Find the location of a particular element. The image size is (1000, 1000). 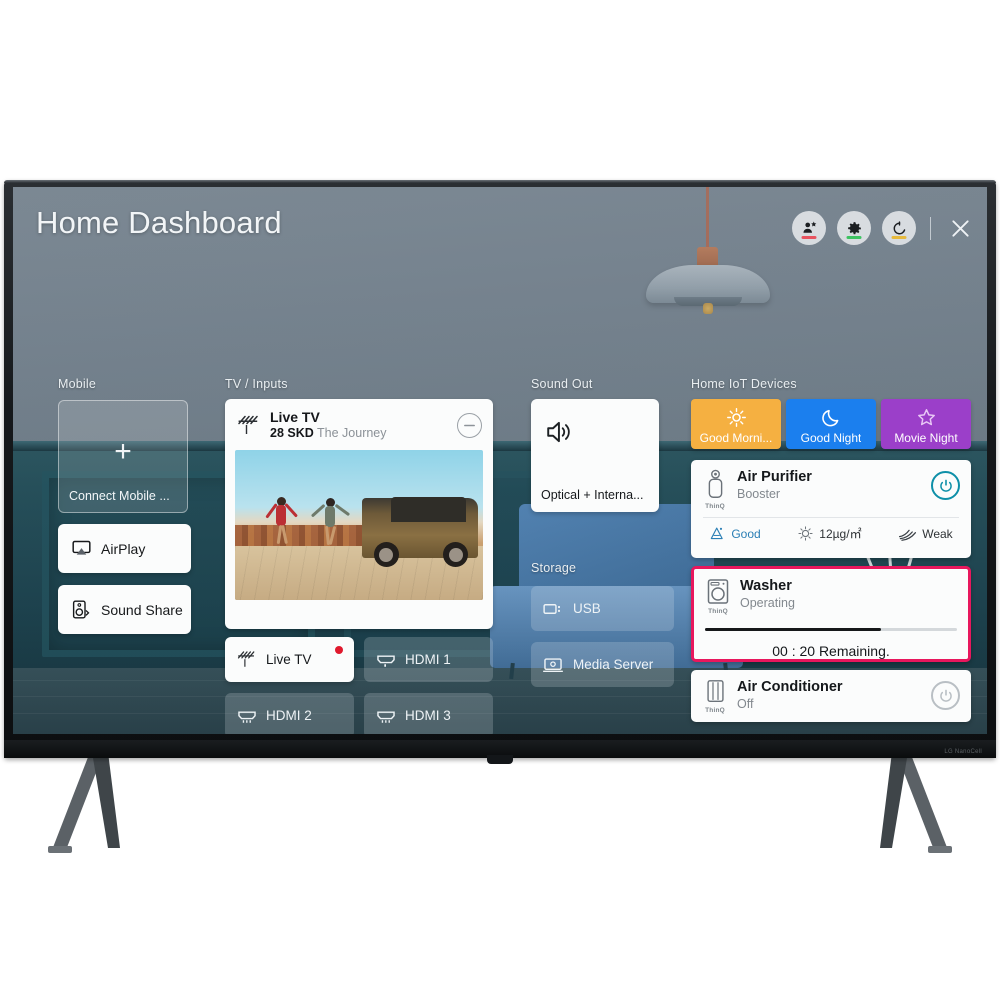

storage-tile-media-server: Media Server is located at coordinates (602, 664).